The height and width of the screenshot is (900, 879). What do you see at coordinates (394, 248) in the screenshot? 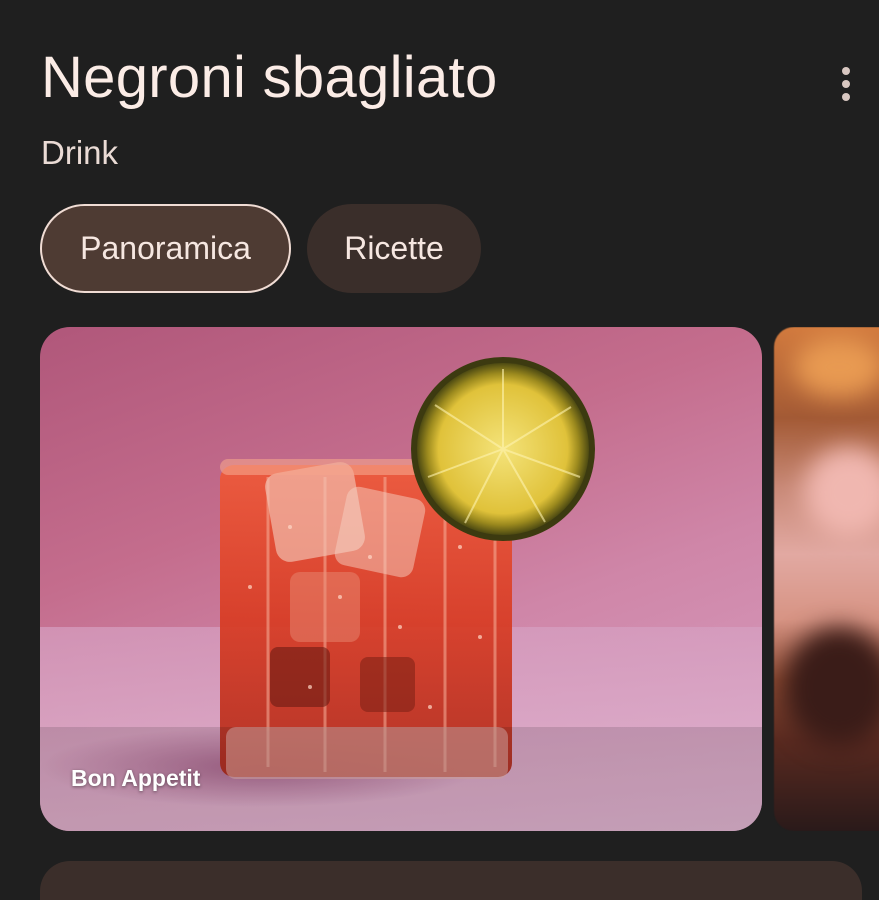
I see `tab-ricette: Ricette` at bounding box center [394, 248].